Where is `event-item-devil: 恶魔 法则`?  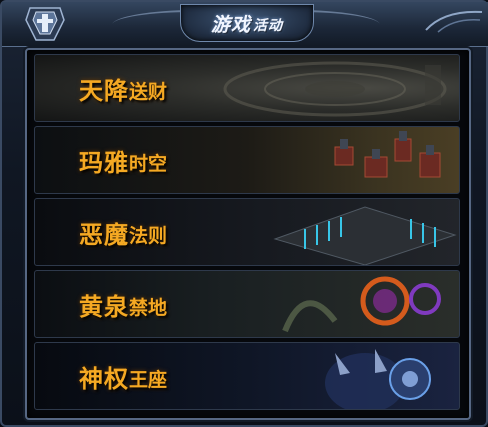 event-item-devil: 恶魔 法则 is located at coordinates (247, 232).